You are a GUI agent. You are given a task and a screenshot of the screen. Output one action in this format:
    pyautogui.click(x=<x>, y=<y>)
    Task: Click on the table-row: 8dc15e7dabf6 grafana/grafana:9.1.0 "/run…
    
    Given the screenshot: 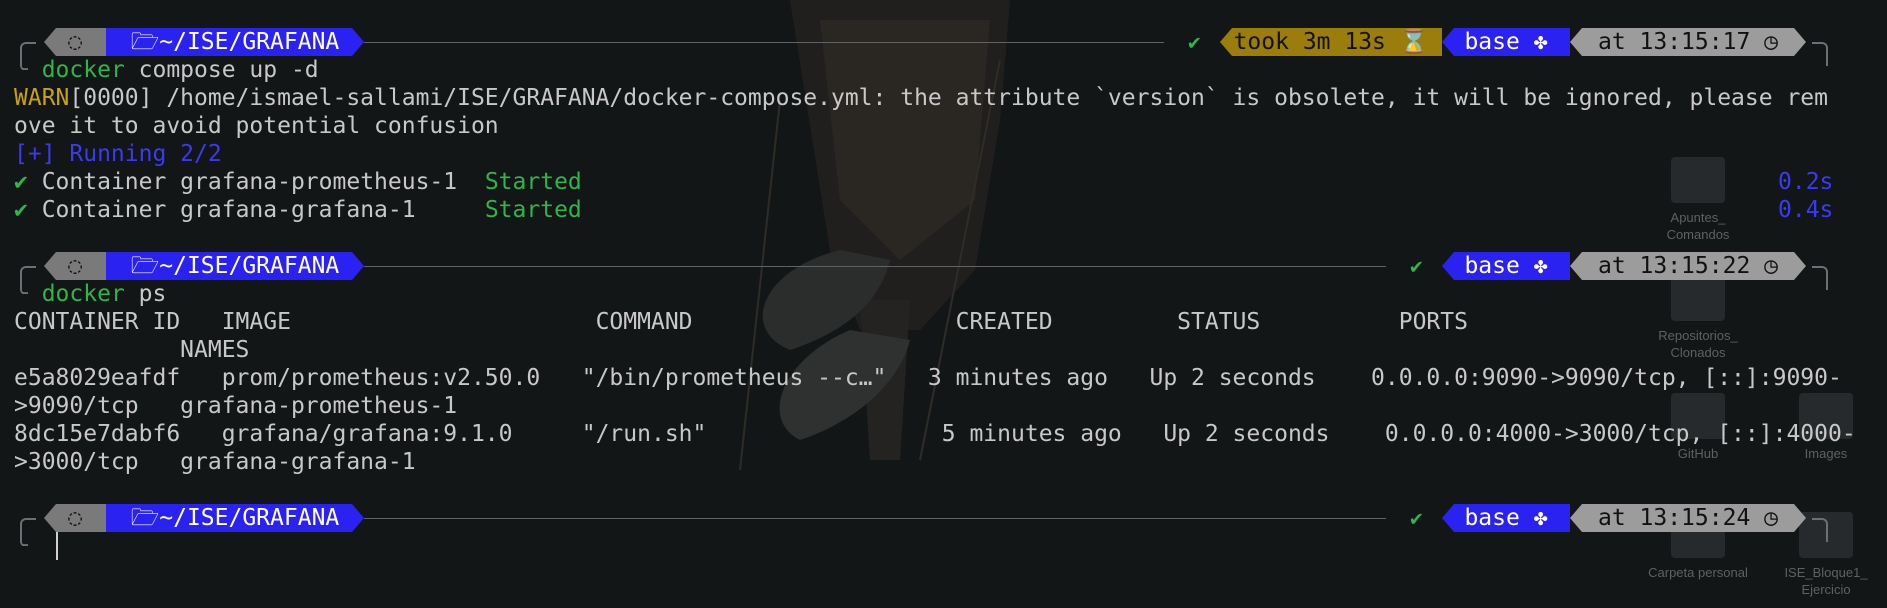 What is the action you would take?
    pyautogui.click(x=935, y=434)
    